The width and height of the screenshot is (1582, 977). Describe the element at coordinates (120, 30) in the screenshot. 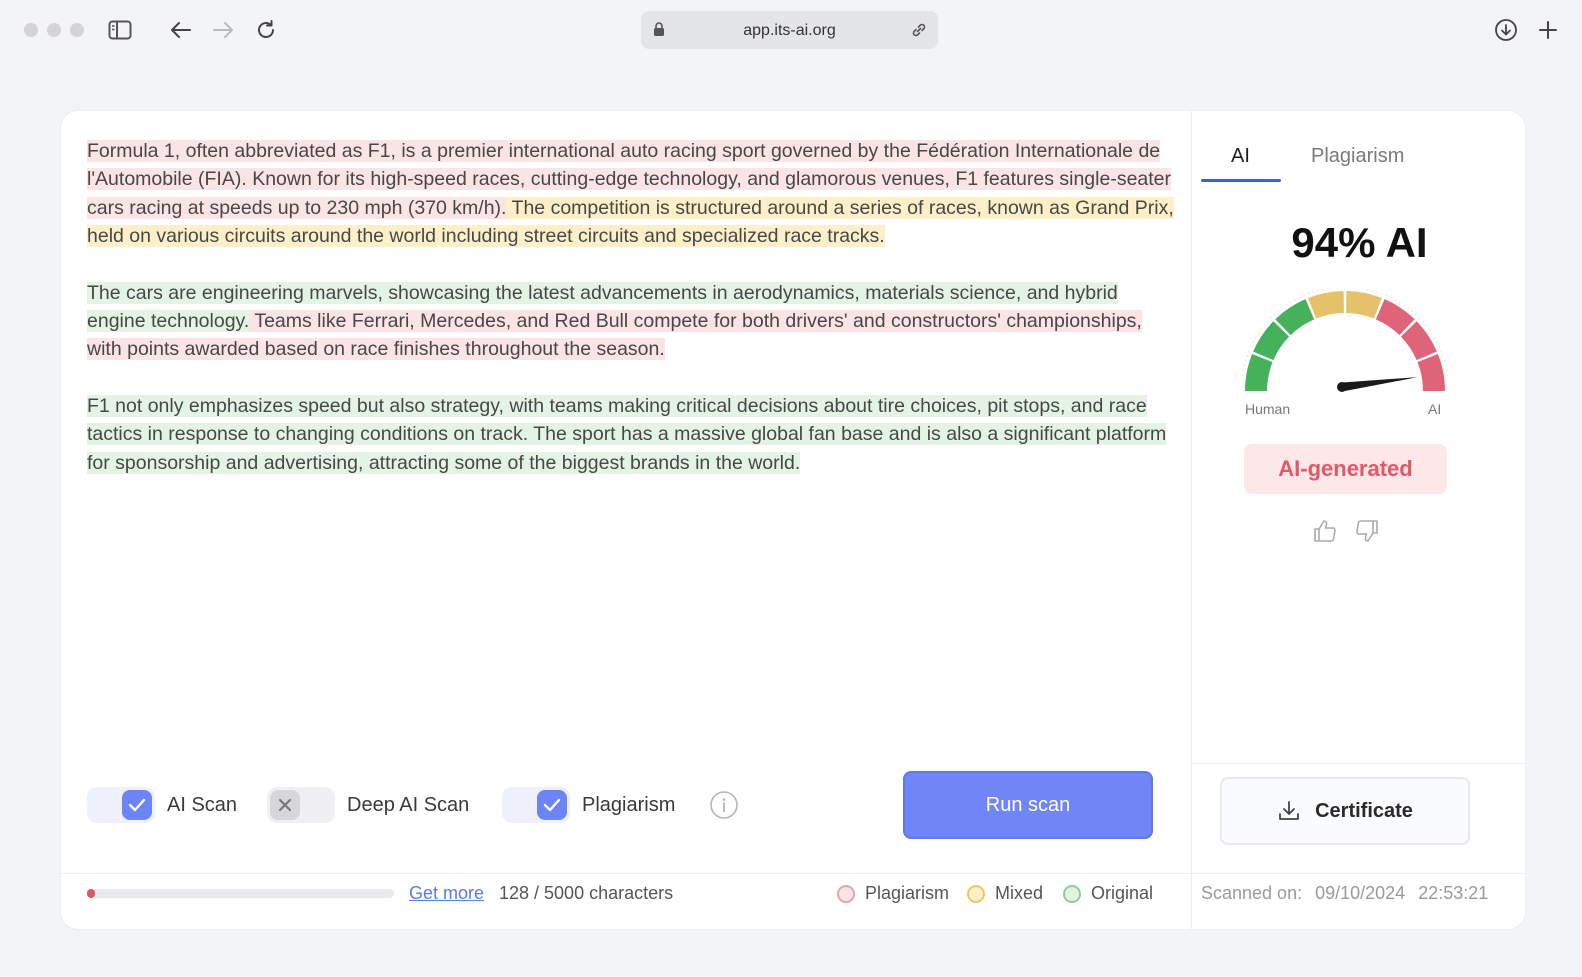

I see `sidebar-toggle-icon` at that location.